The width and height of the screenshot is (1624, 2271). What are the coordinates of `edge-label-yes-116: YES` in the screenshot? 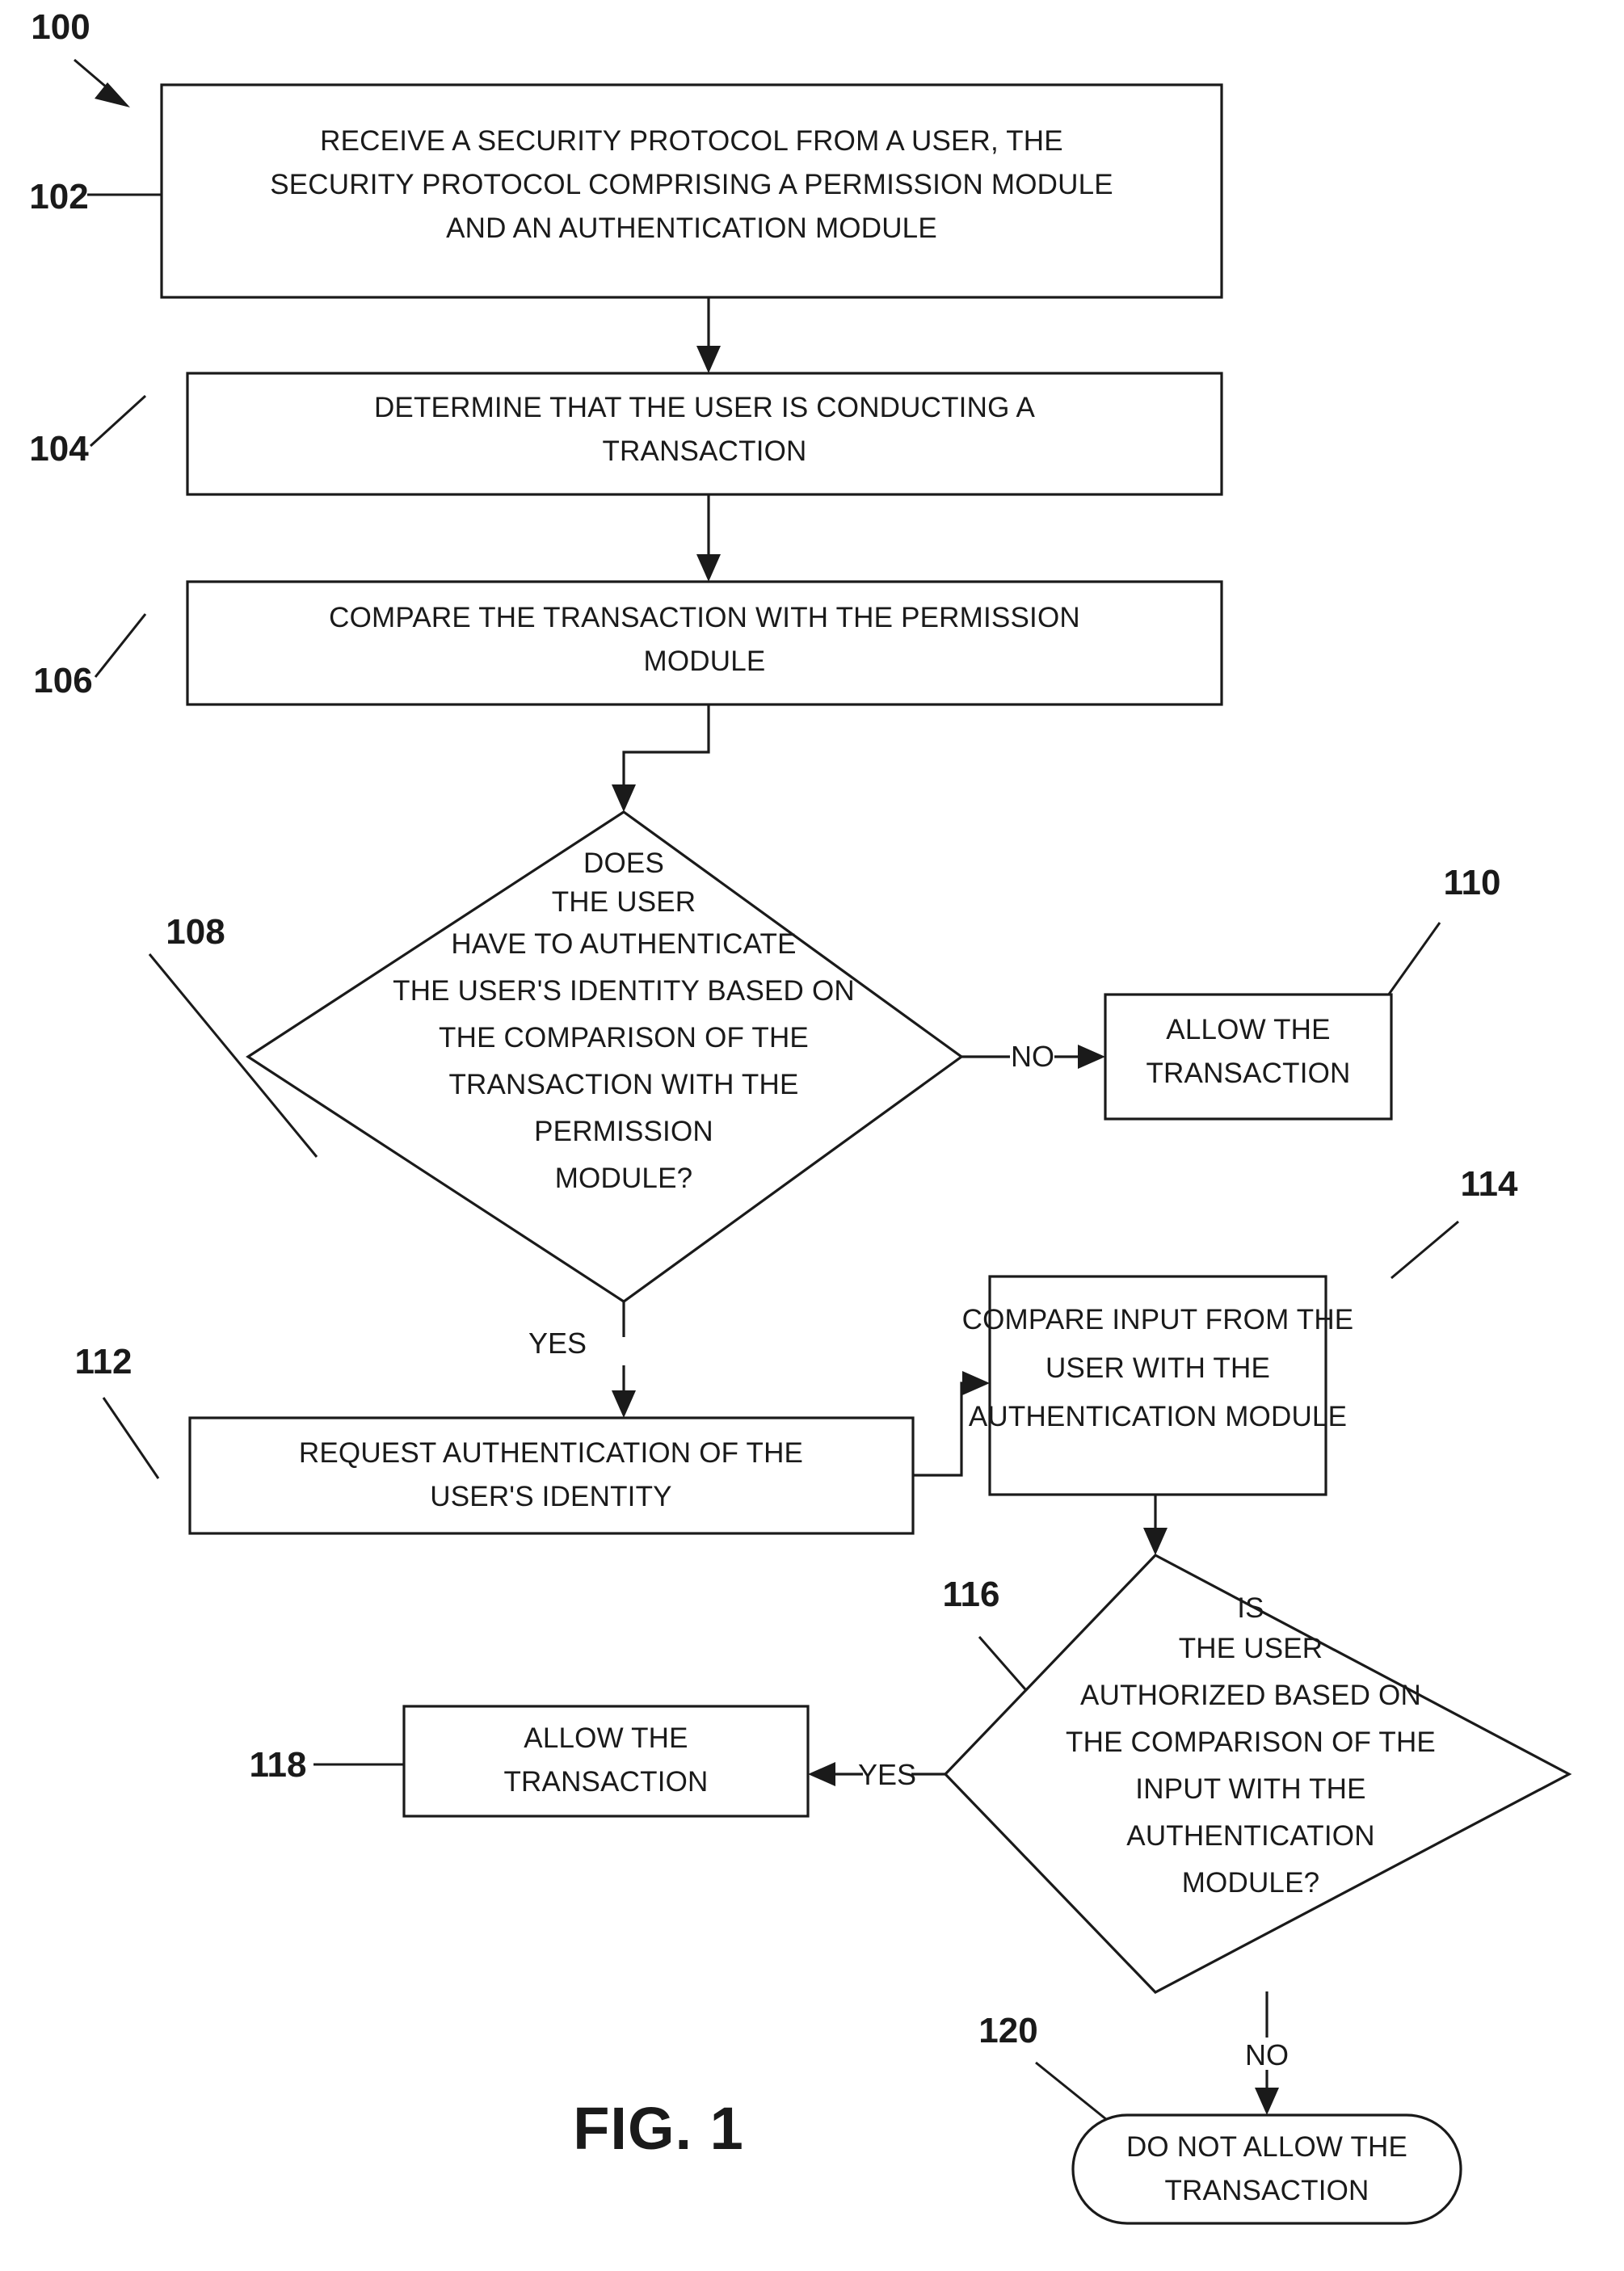 It's located at (887, 1774).